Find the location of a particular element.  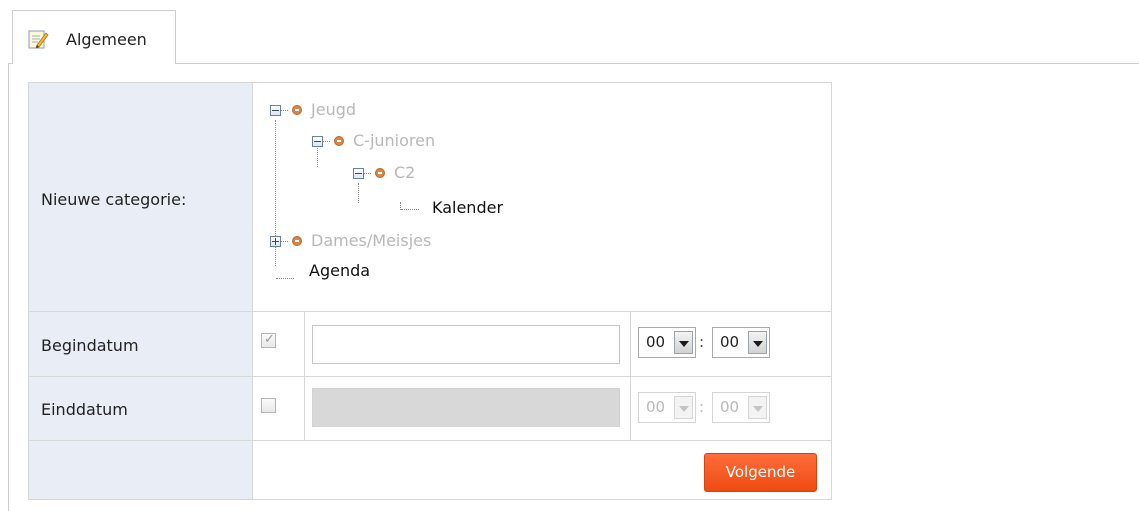

tree-node-agenda: Agenda is located at coordinates (339, 270).